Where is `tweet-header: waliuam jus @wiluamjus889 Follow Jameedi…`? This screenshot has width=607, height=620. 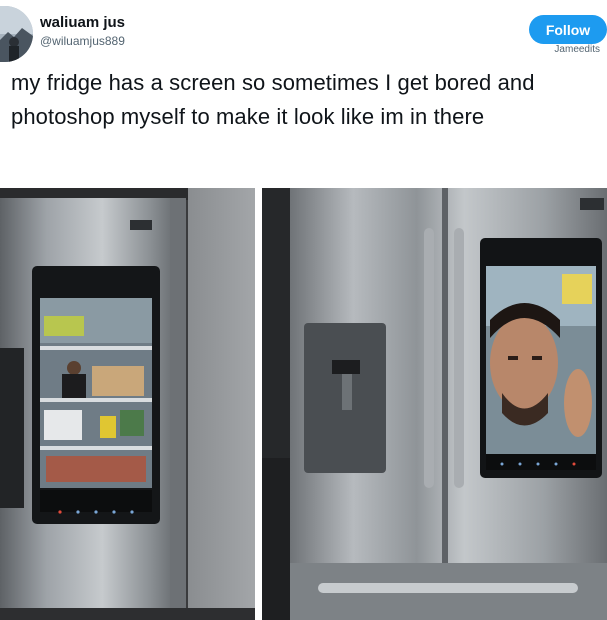
tweet-header: waliuam jus @wiluamjus889 Follow Jameedi… is located at coordinates (303, 32).